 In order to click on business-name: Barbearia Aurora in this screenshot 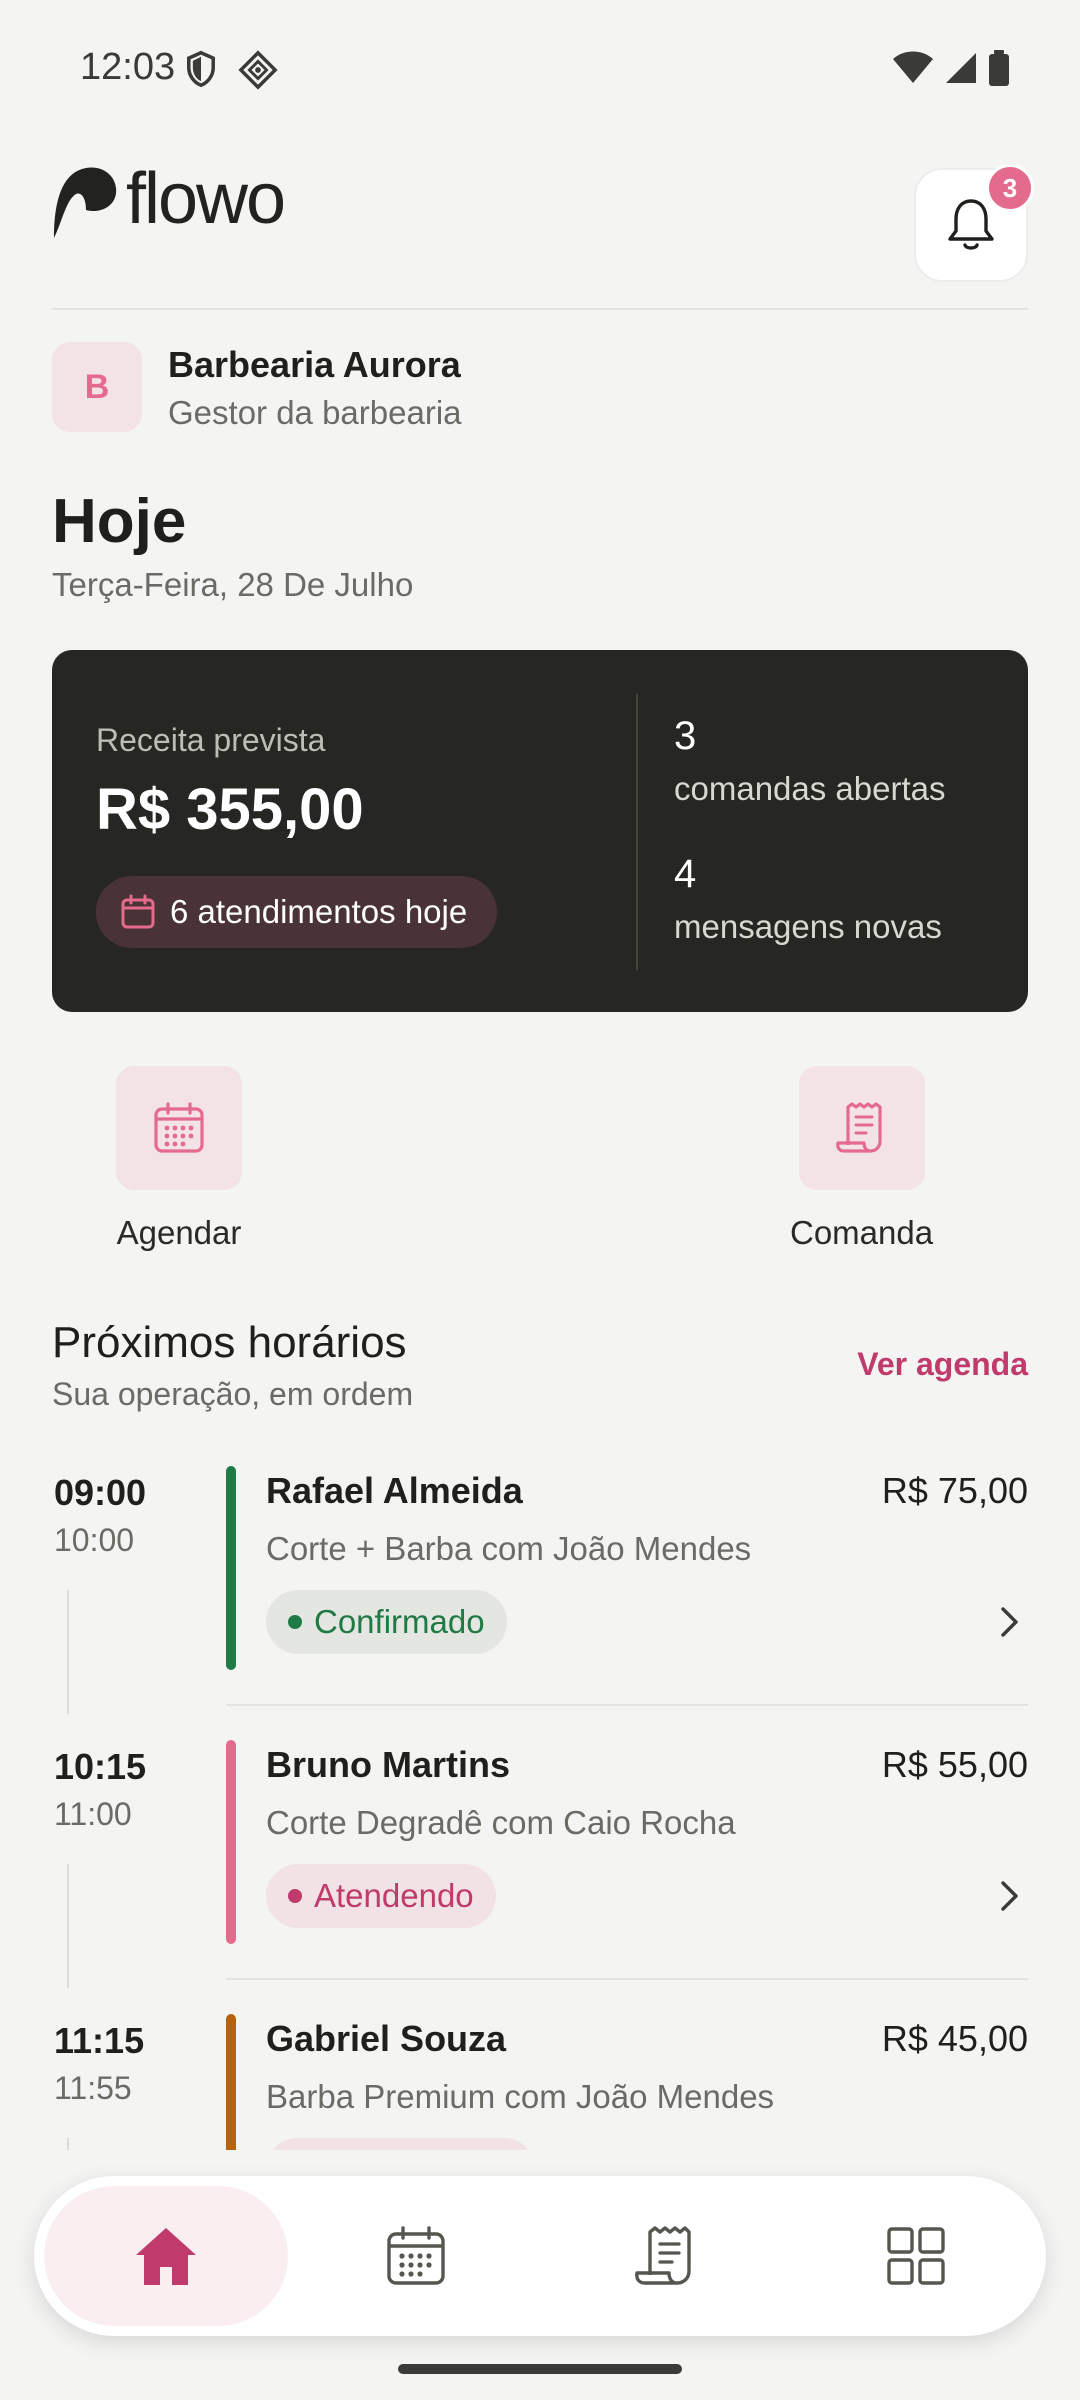, I will do `click(314, 364)`.